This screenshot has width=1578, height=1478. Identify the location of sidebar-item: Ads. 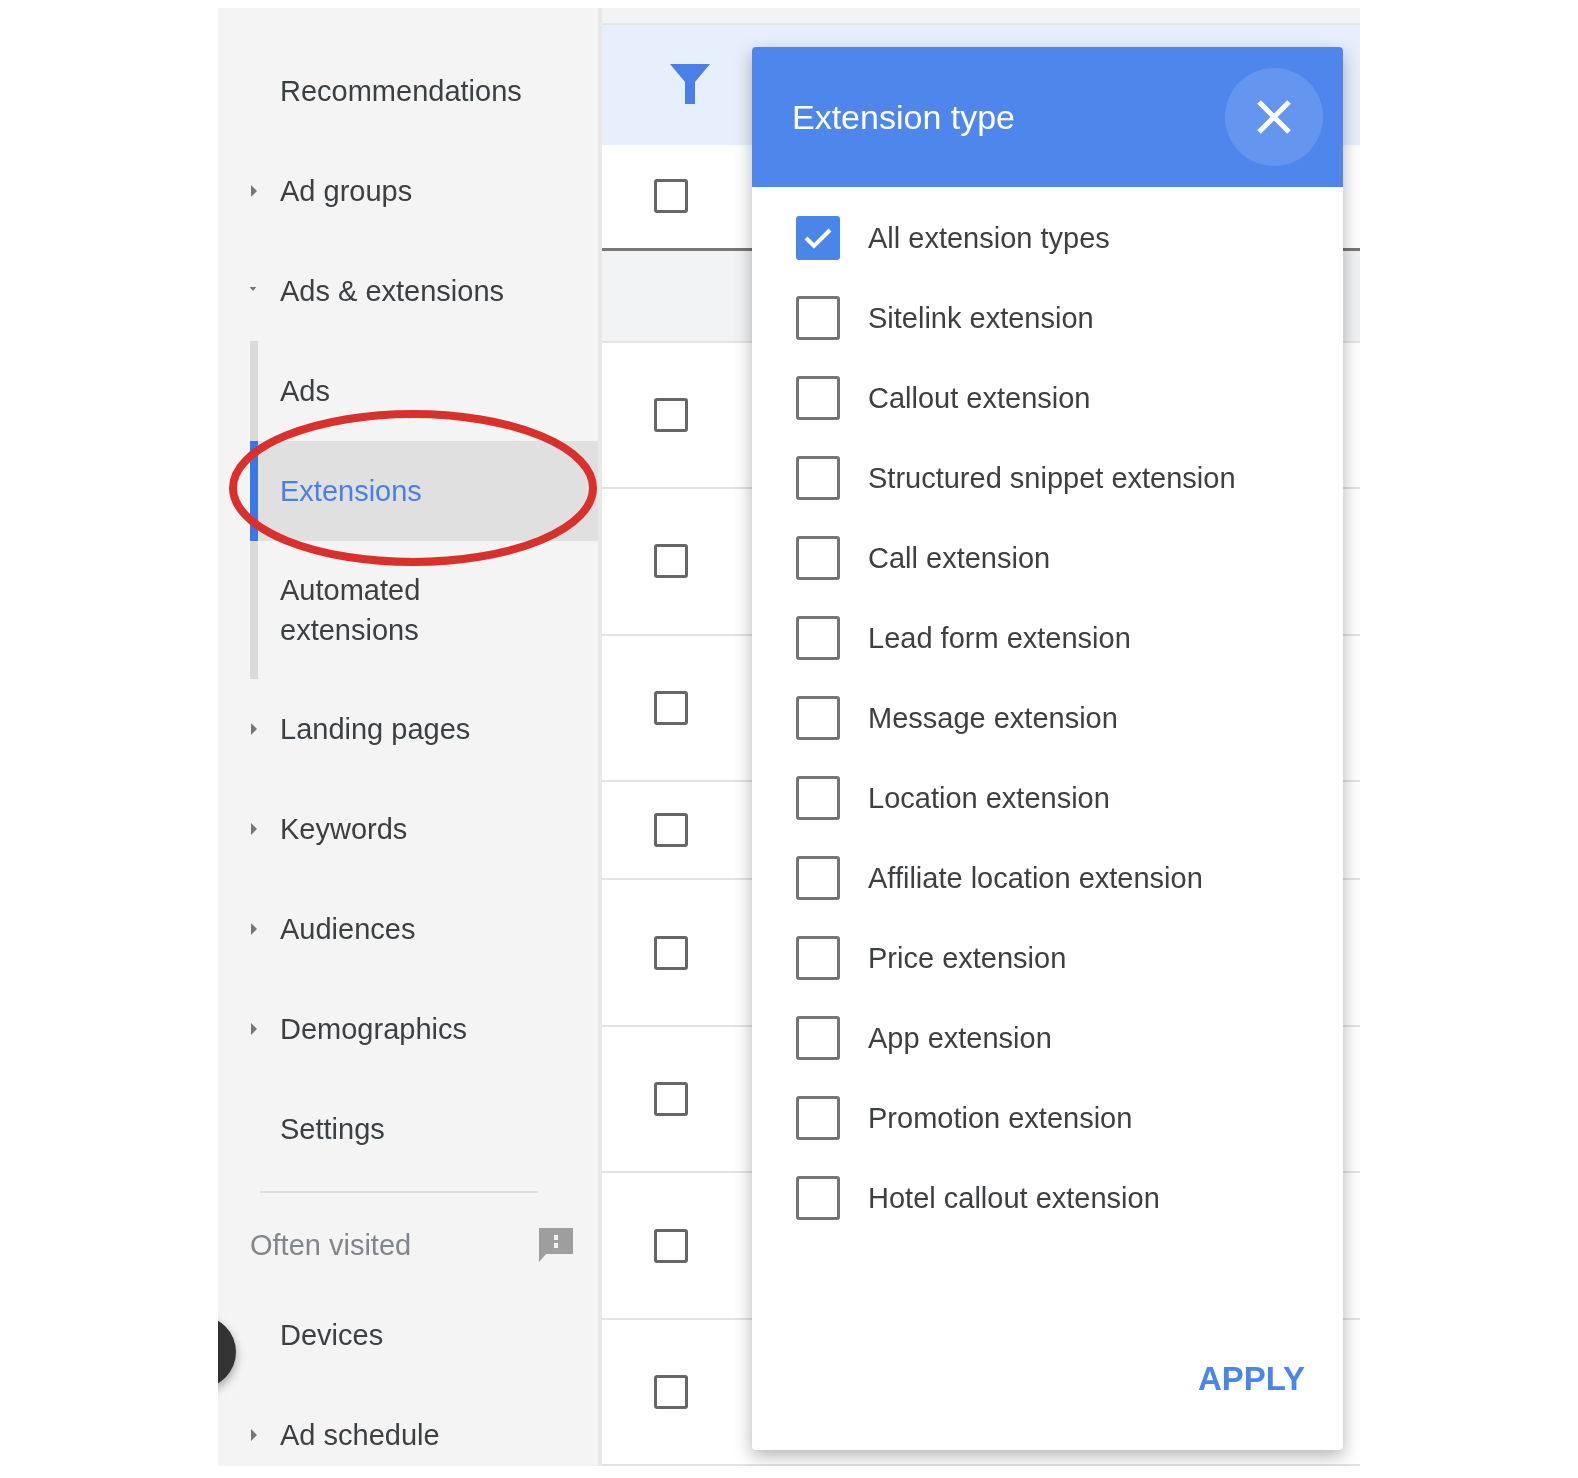
(424, 391).